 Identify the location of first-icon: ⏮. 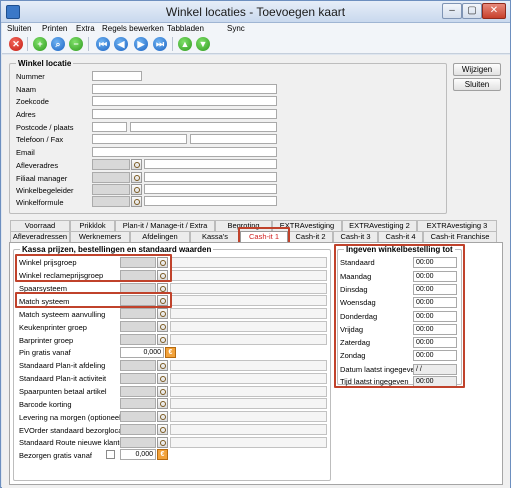
(103, 44).